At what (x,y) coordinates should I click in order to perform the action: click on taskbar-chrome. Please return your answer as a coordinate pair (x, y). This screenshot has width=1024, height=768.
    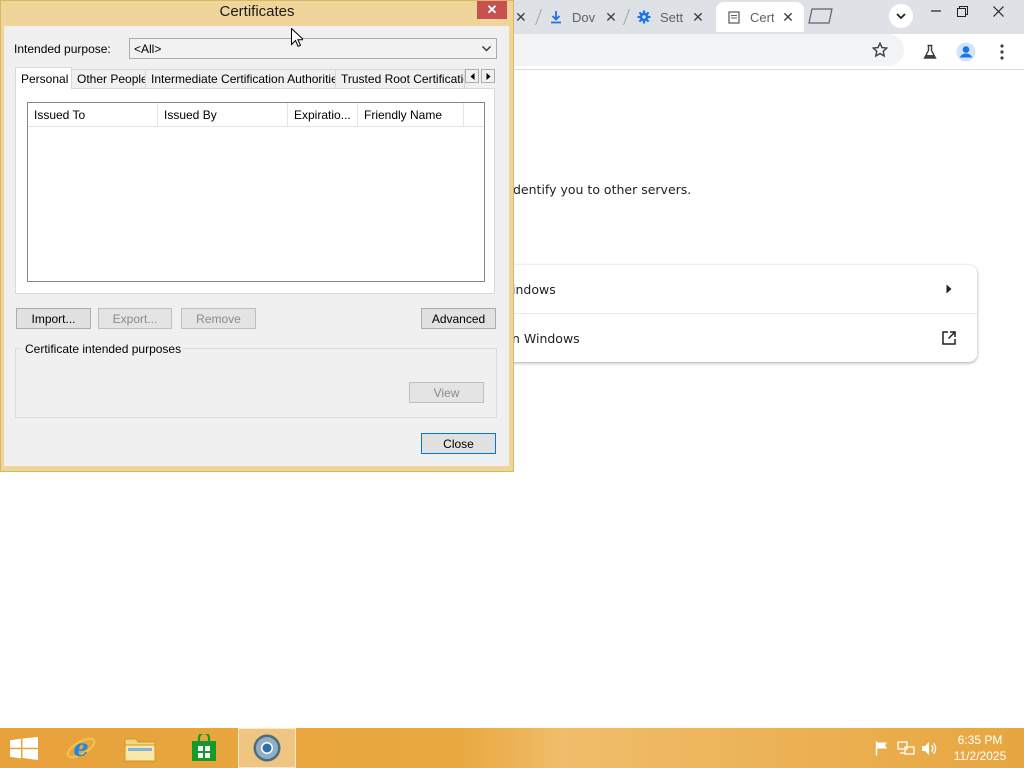
    Looking at the image, I should click on (267, 748).